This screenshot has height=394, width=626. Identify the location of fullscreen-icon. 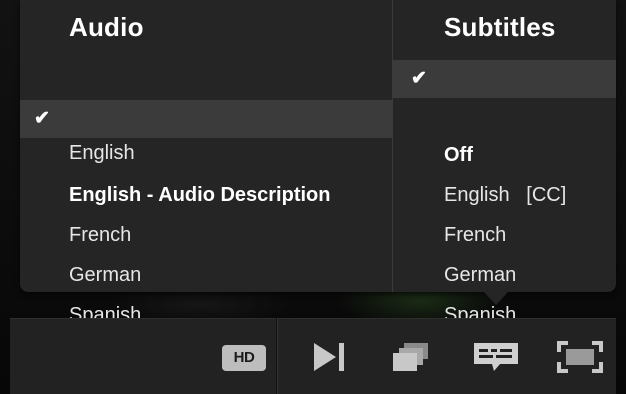
(580, 359).